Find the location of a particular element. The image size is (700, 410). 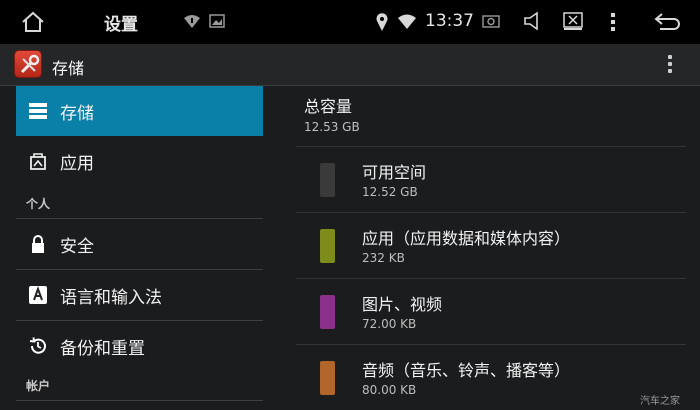

keyboard-a-icon is located at coordinates (38, 295).